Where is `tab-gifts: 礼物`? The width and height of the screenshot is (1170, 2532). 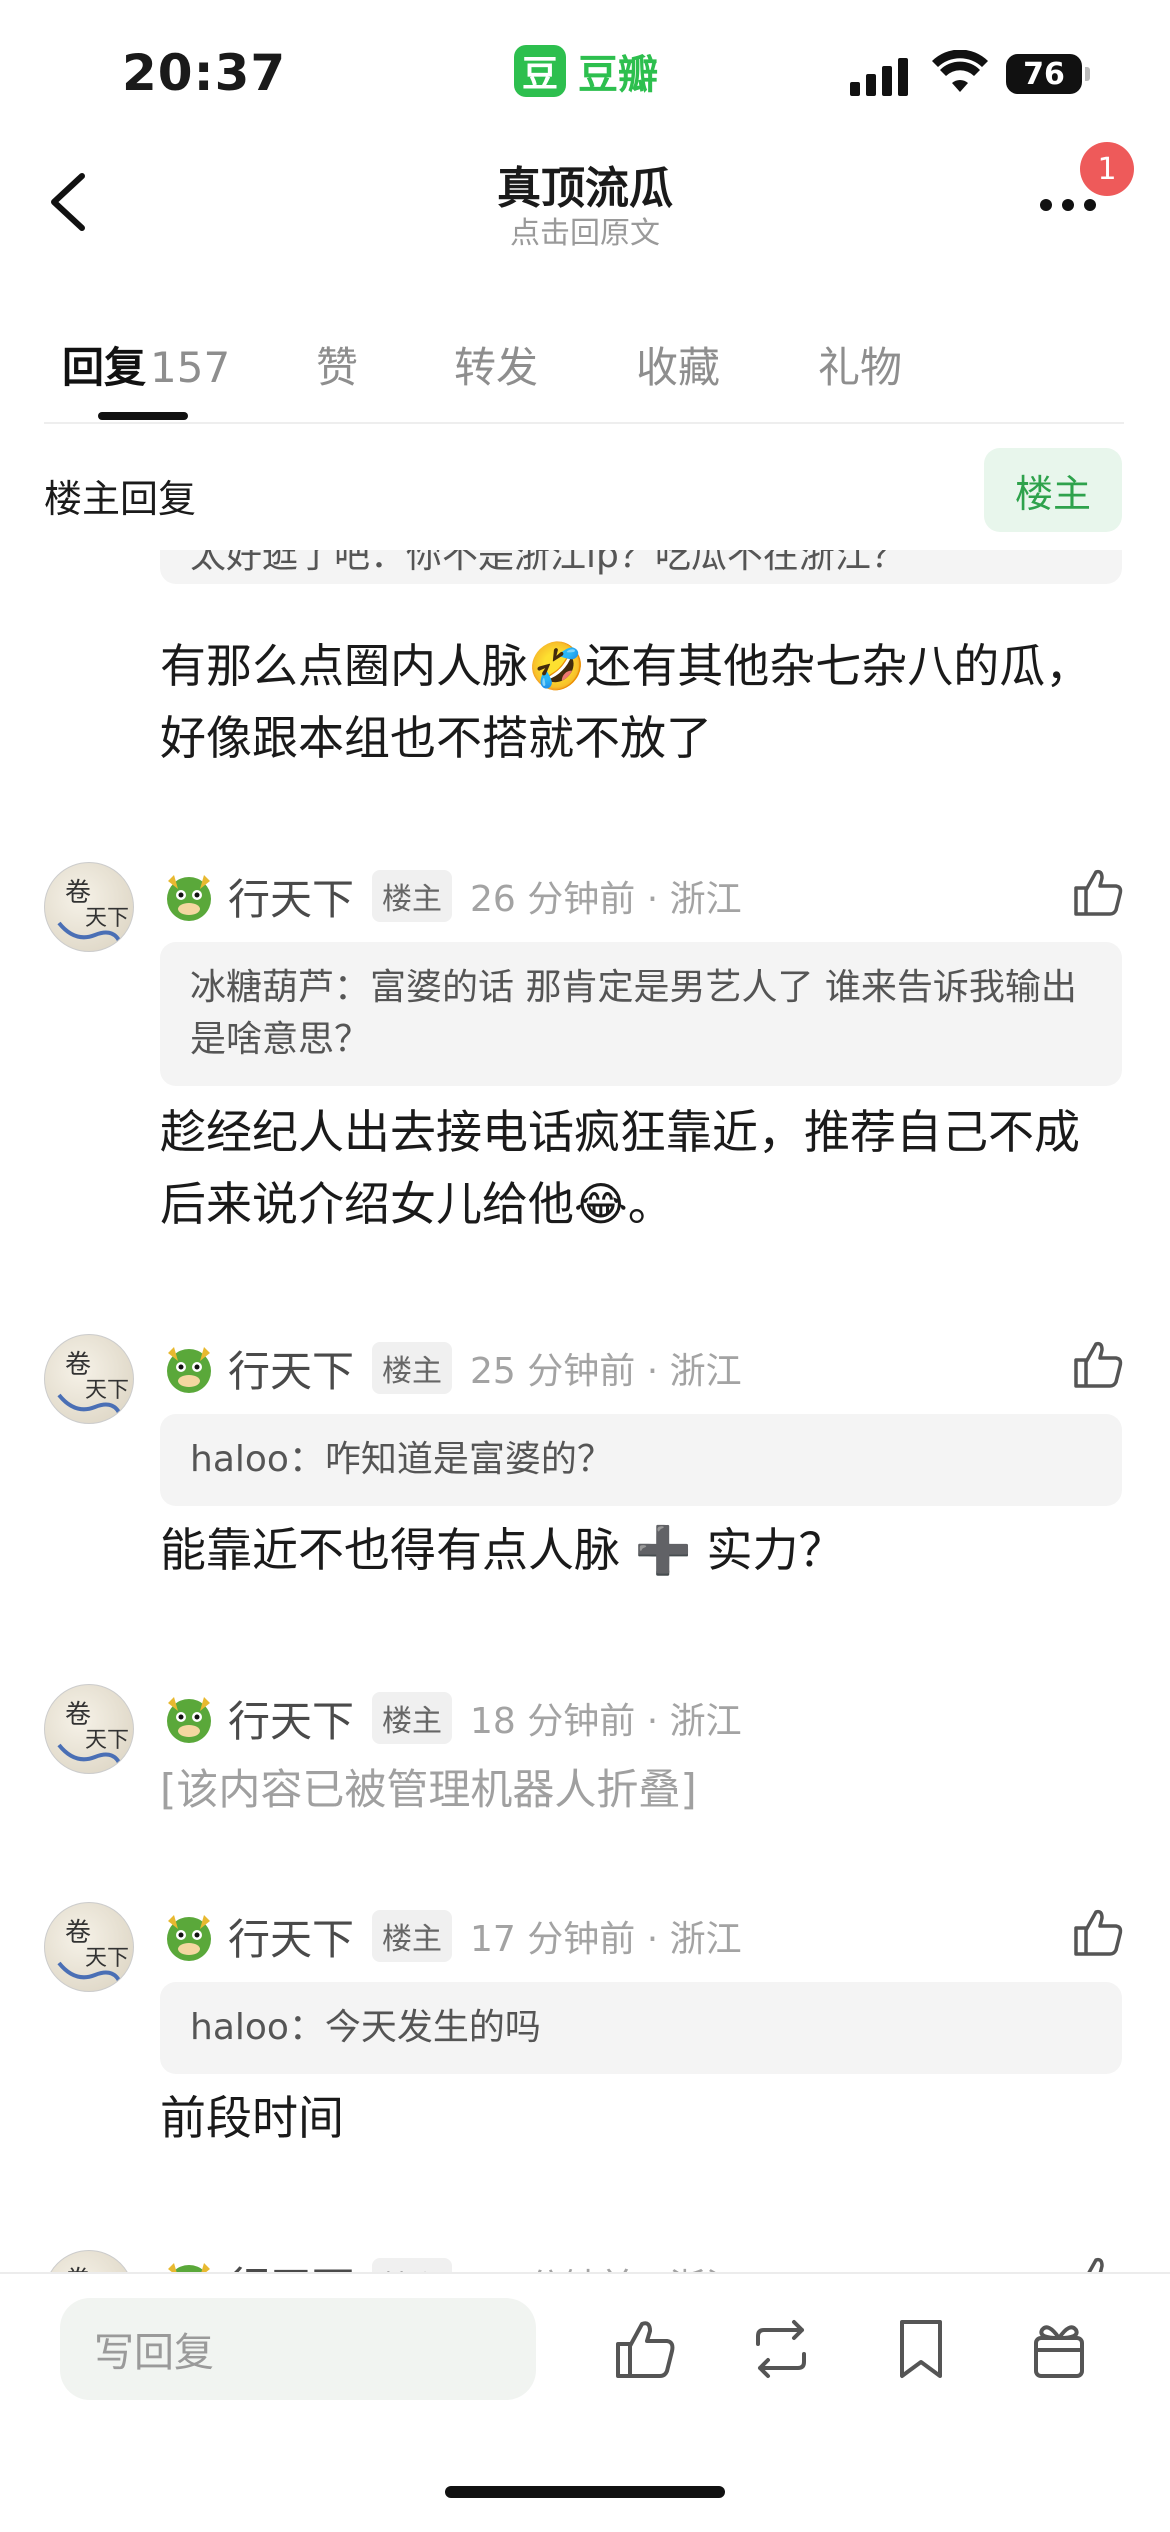
tab-gifts: 礼物 is located at coordinates (860, 364).